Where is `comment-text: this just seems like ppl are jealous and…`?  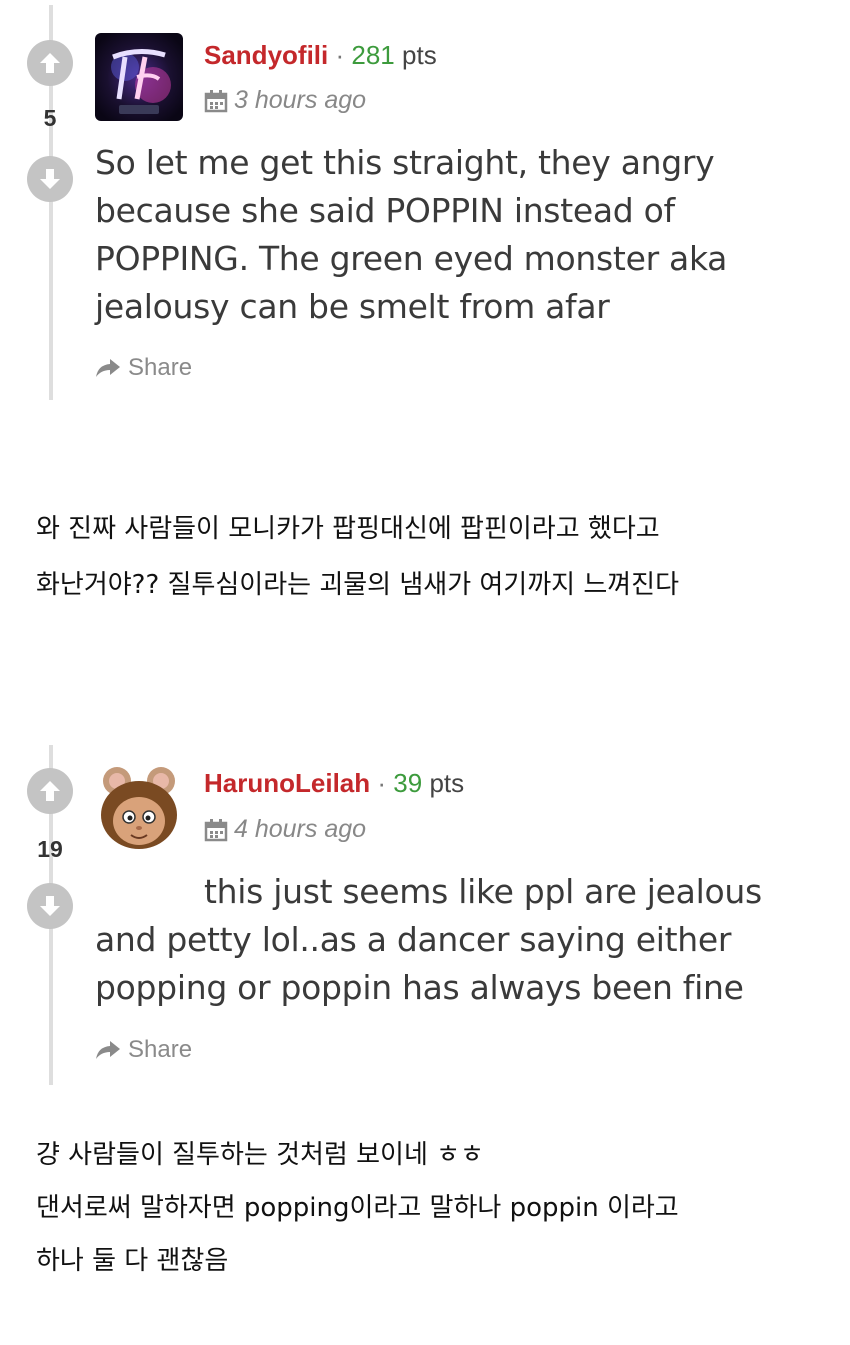 comment-text: this just seems like ppl are jealous and… is located at coordinates (435, 940).